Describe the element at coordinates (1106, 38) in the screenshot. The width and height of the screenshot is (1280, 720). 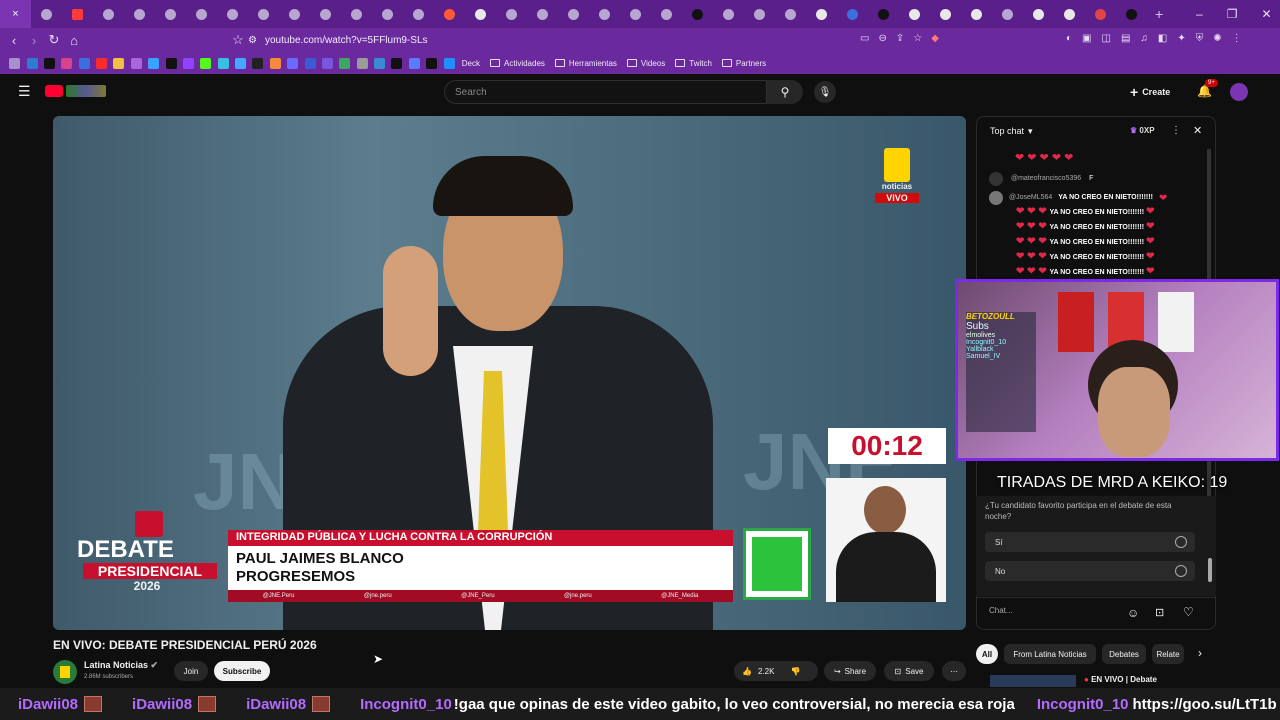
I see `extension-icon: ◫` at that location.